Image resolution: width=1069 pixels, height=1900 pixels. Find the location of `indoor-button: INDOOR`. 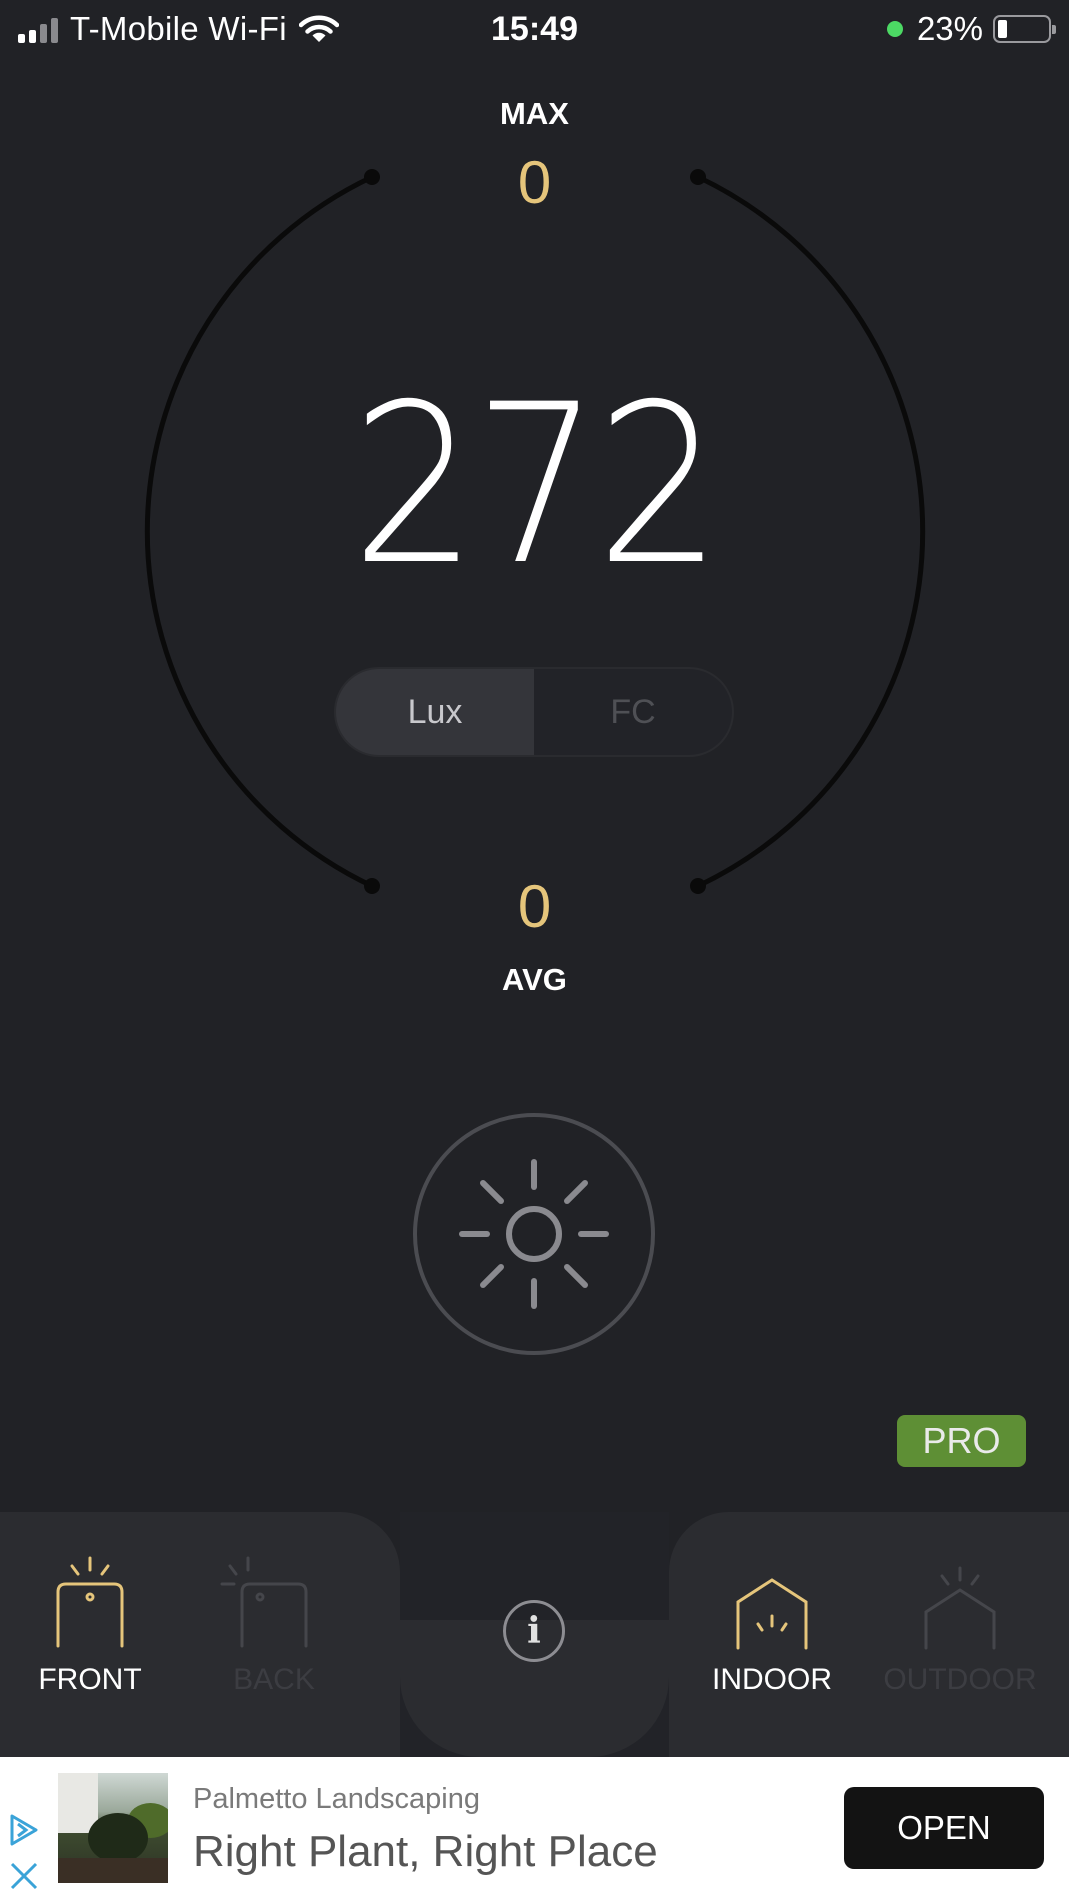

indoor-button: INDOOR is located at coordinates (772, 1631).